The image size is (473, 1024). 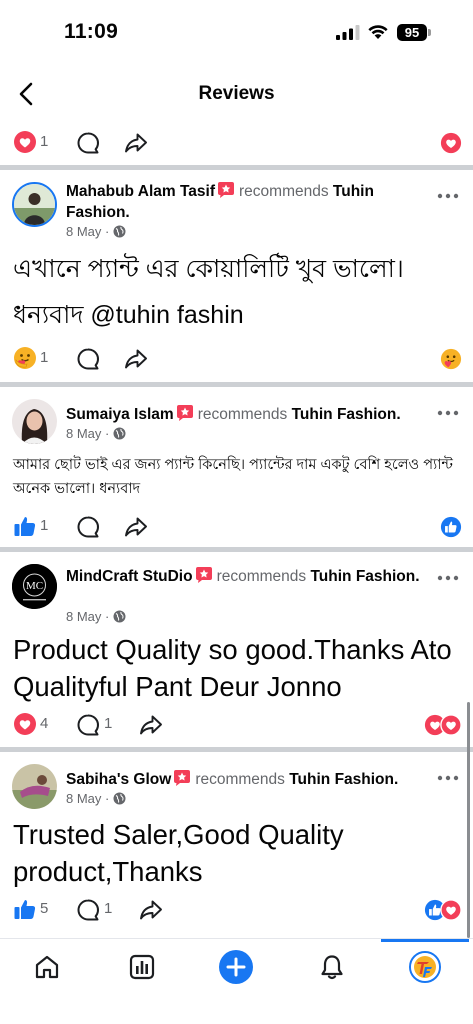 I want to click on post-header: Sumaiya Islam recommends Tuhin Fashion., so click(x=247, y=414).